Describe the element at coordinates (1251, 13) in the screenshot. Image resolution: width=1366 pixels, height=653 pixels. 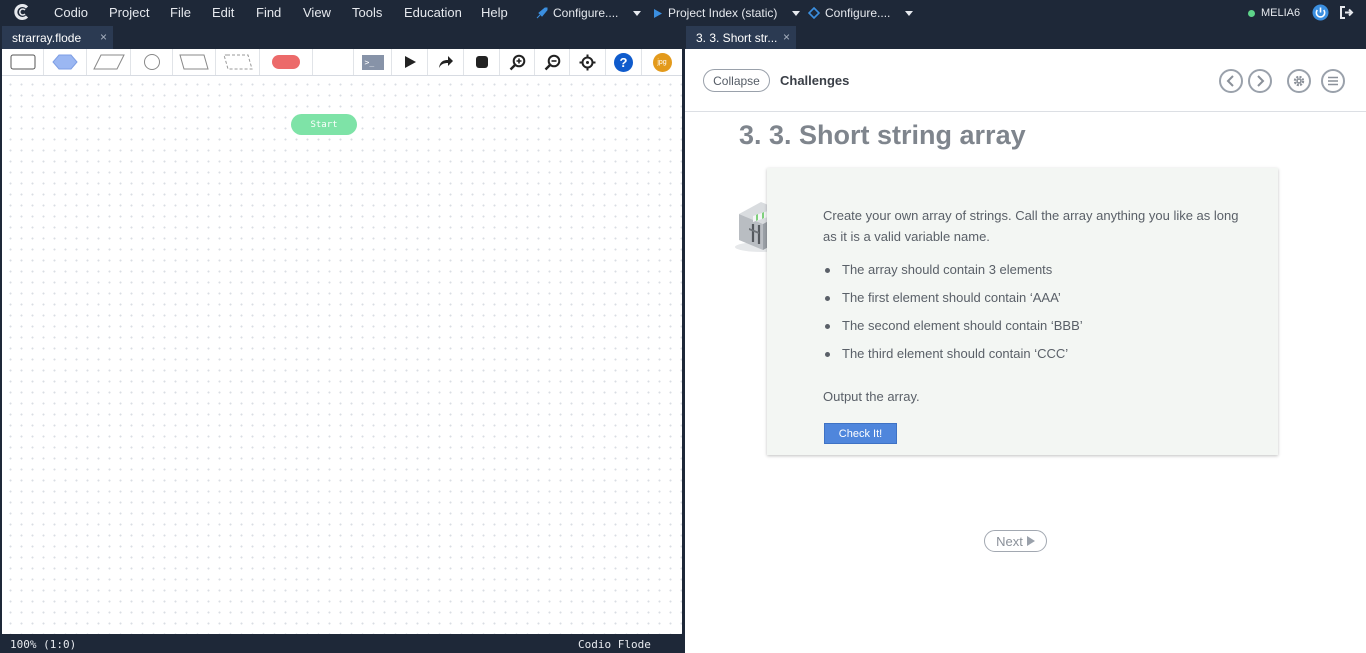
I see `online-status-icon` at that location.